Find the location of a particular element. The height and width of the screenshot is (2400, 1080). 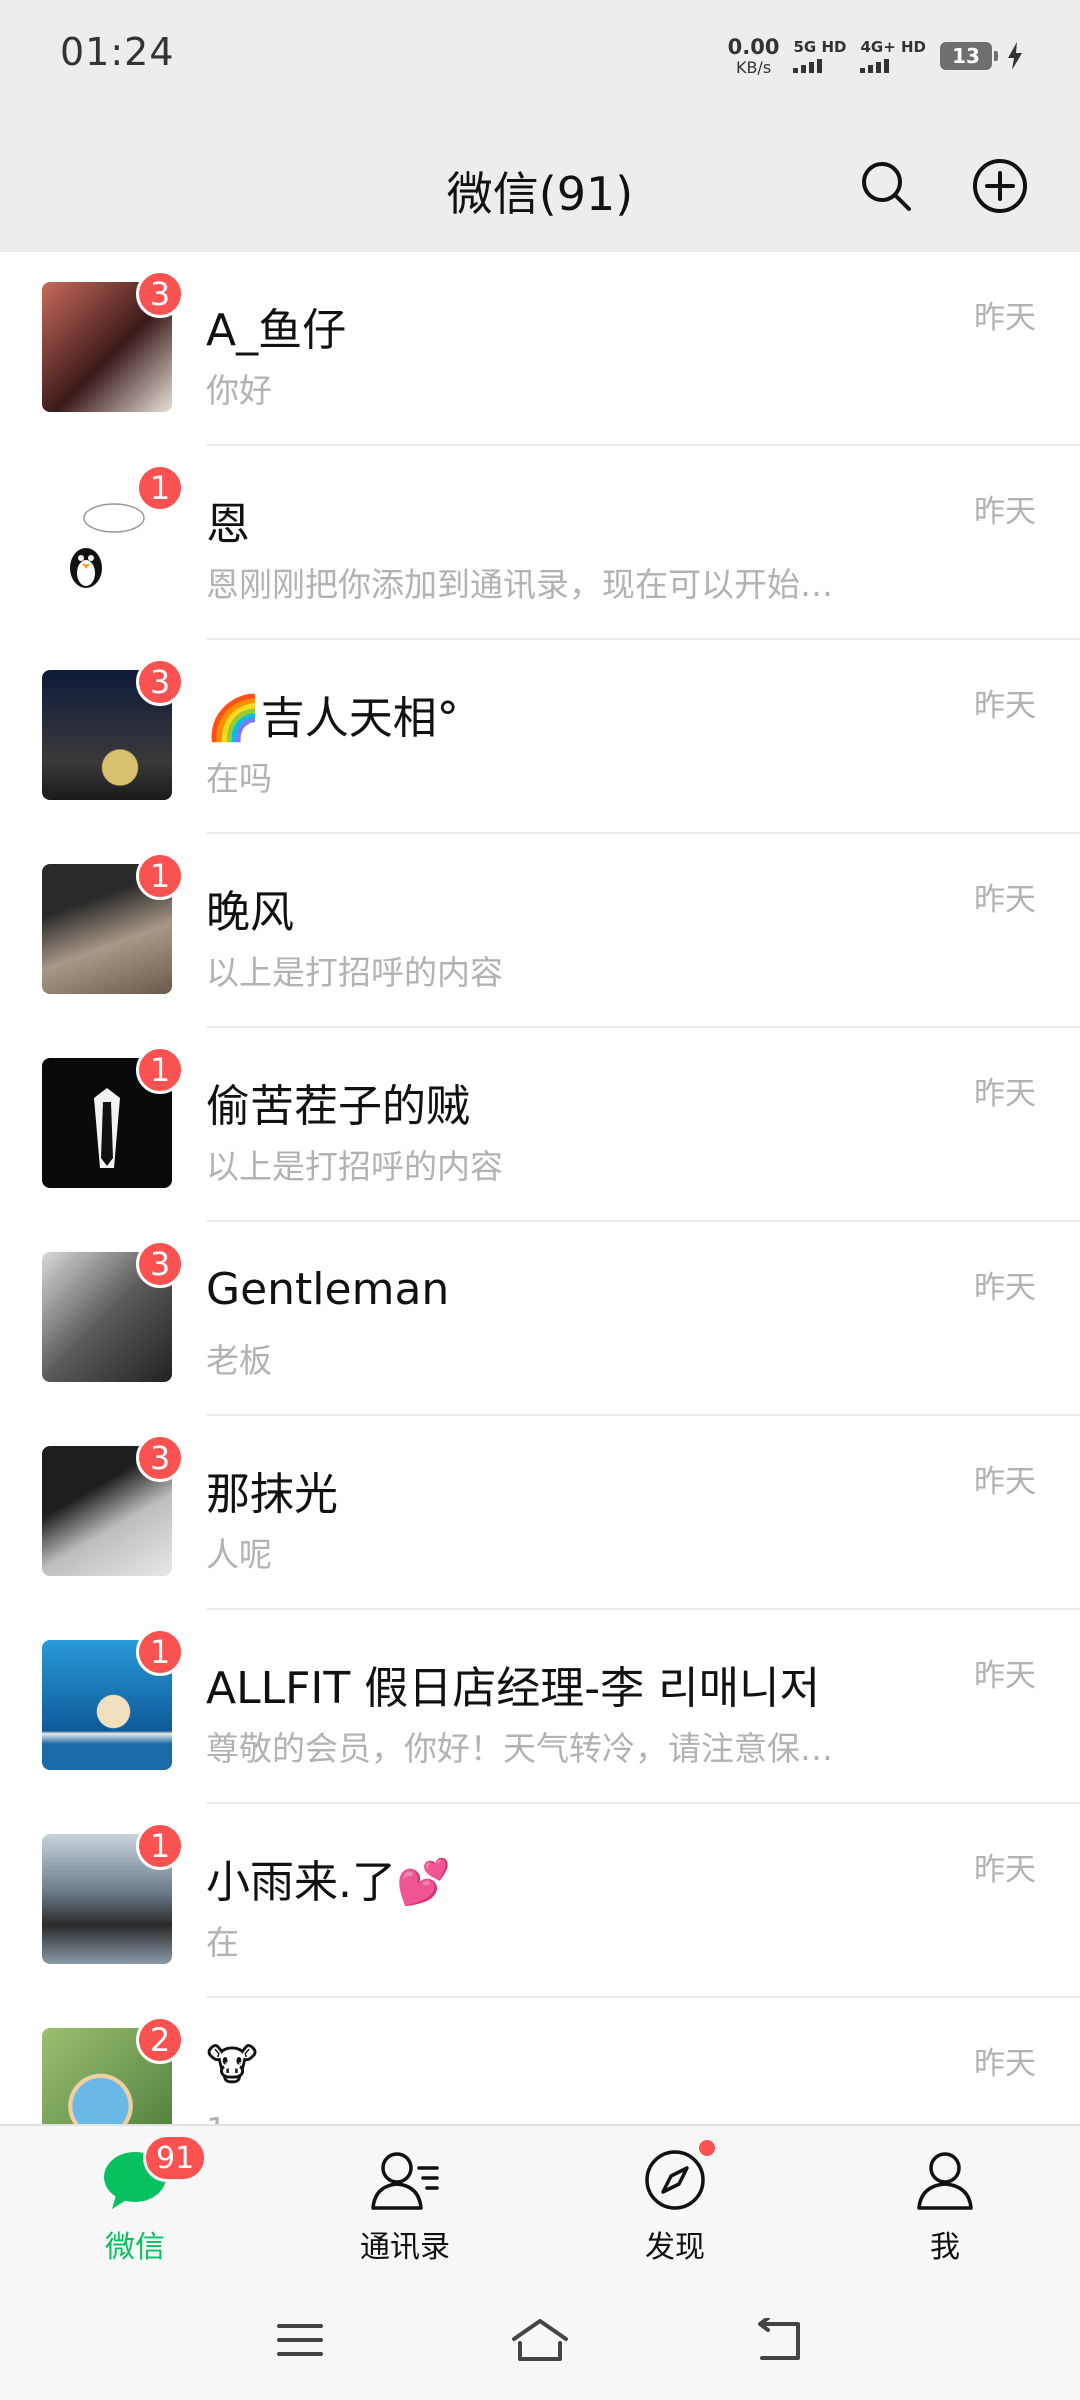

chat-row: 3 Gentleman 老板 昨天 is located at coordinates (540, 1319).